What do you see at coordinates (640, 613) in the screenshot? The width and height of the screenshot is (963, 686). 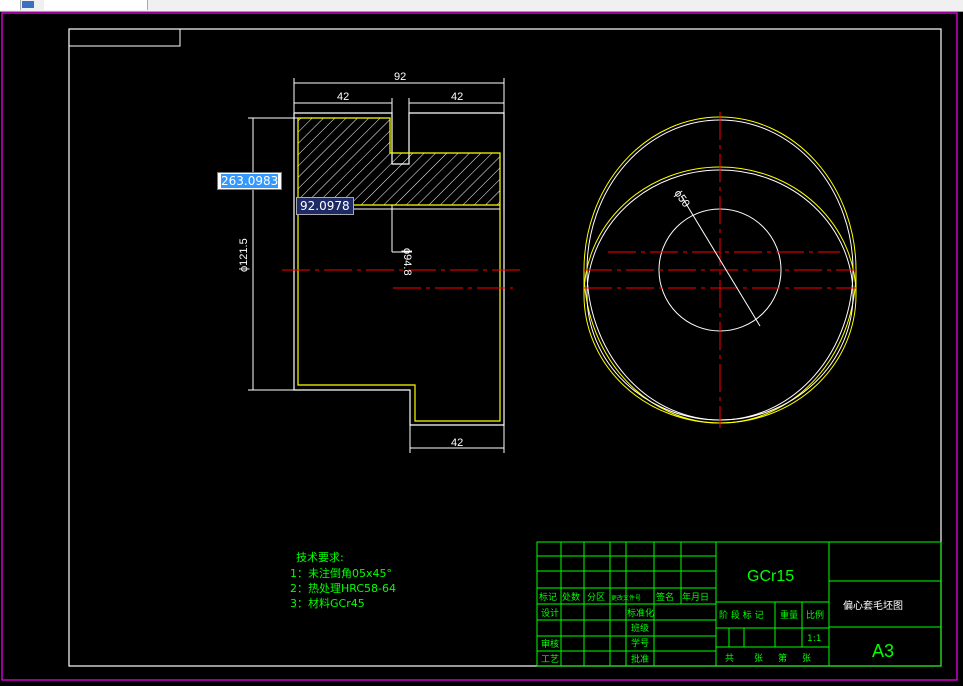 I see `label-standard: 标准化` at bounding box center [640, 613].